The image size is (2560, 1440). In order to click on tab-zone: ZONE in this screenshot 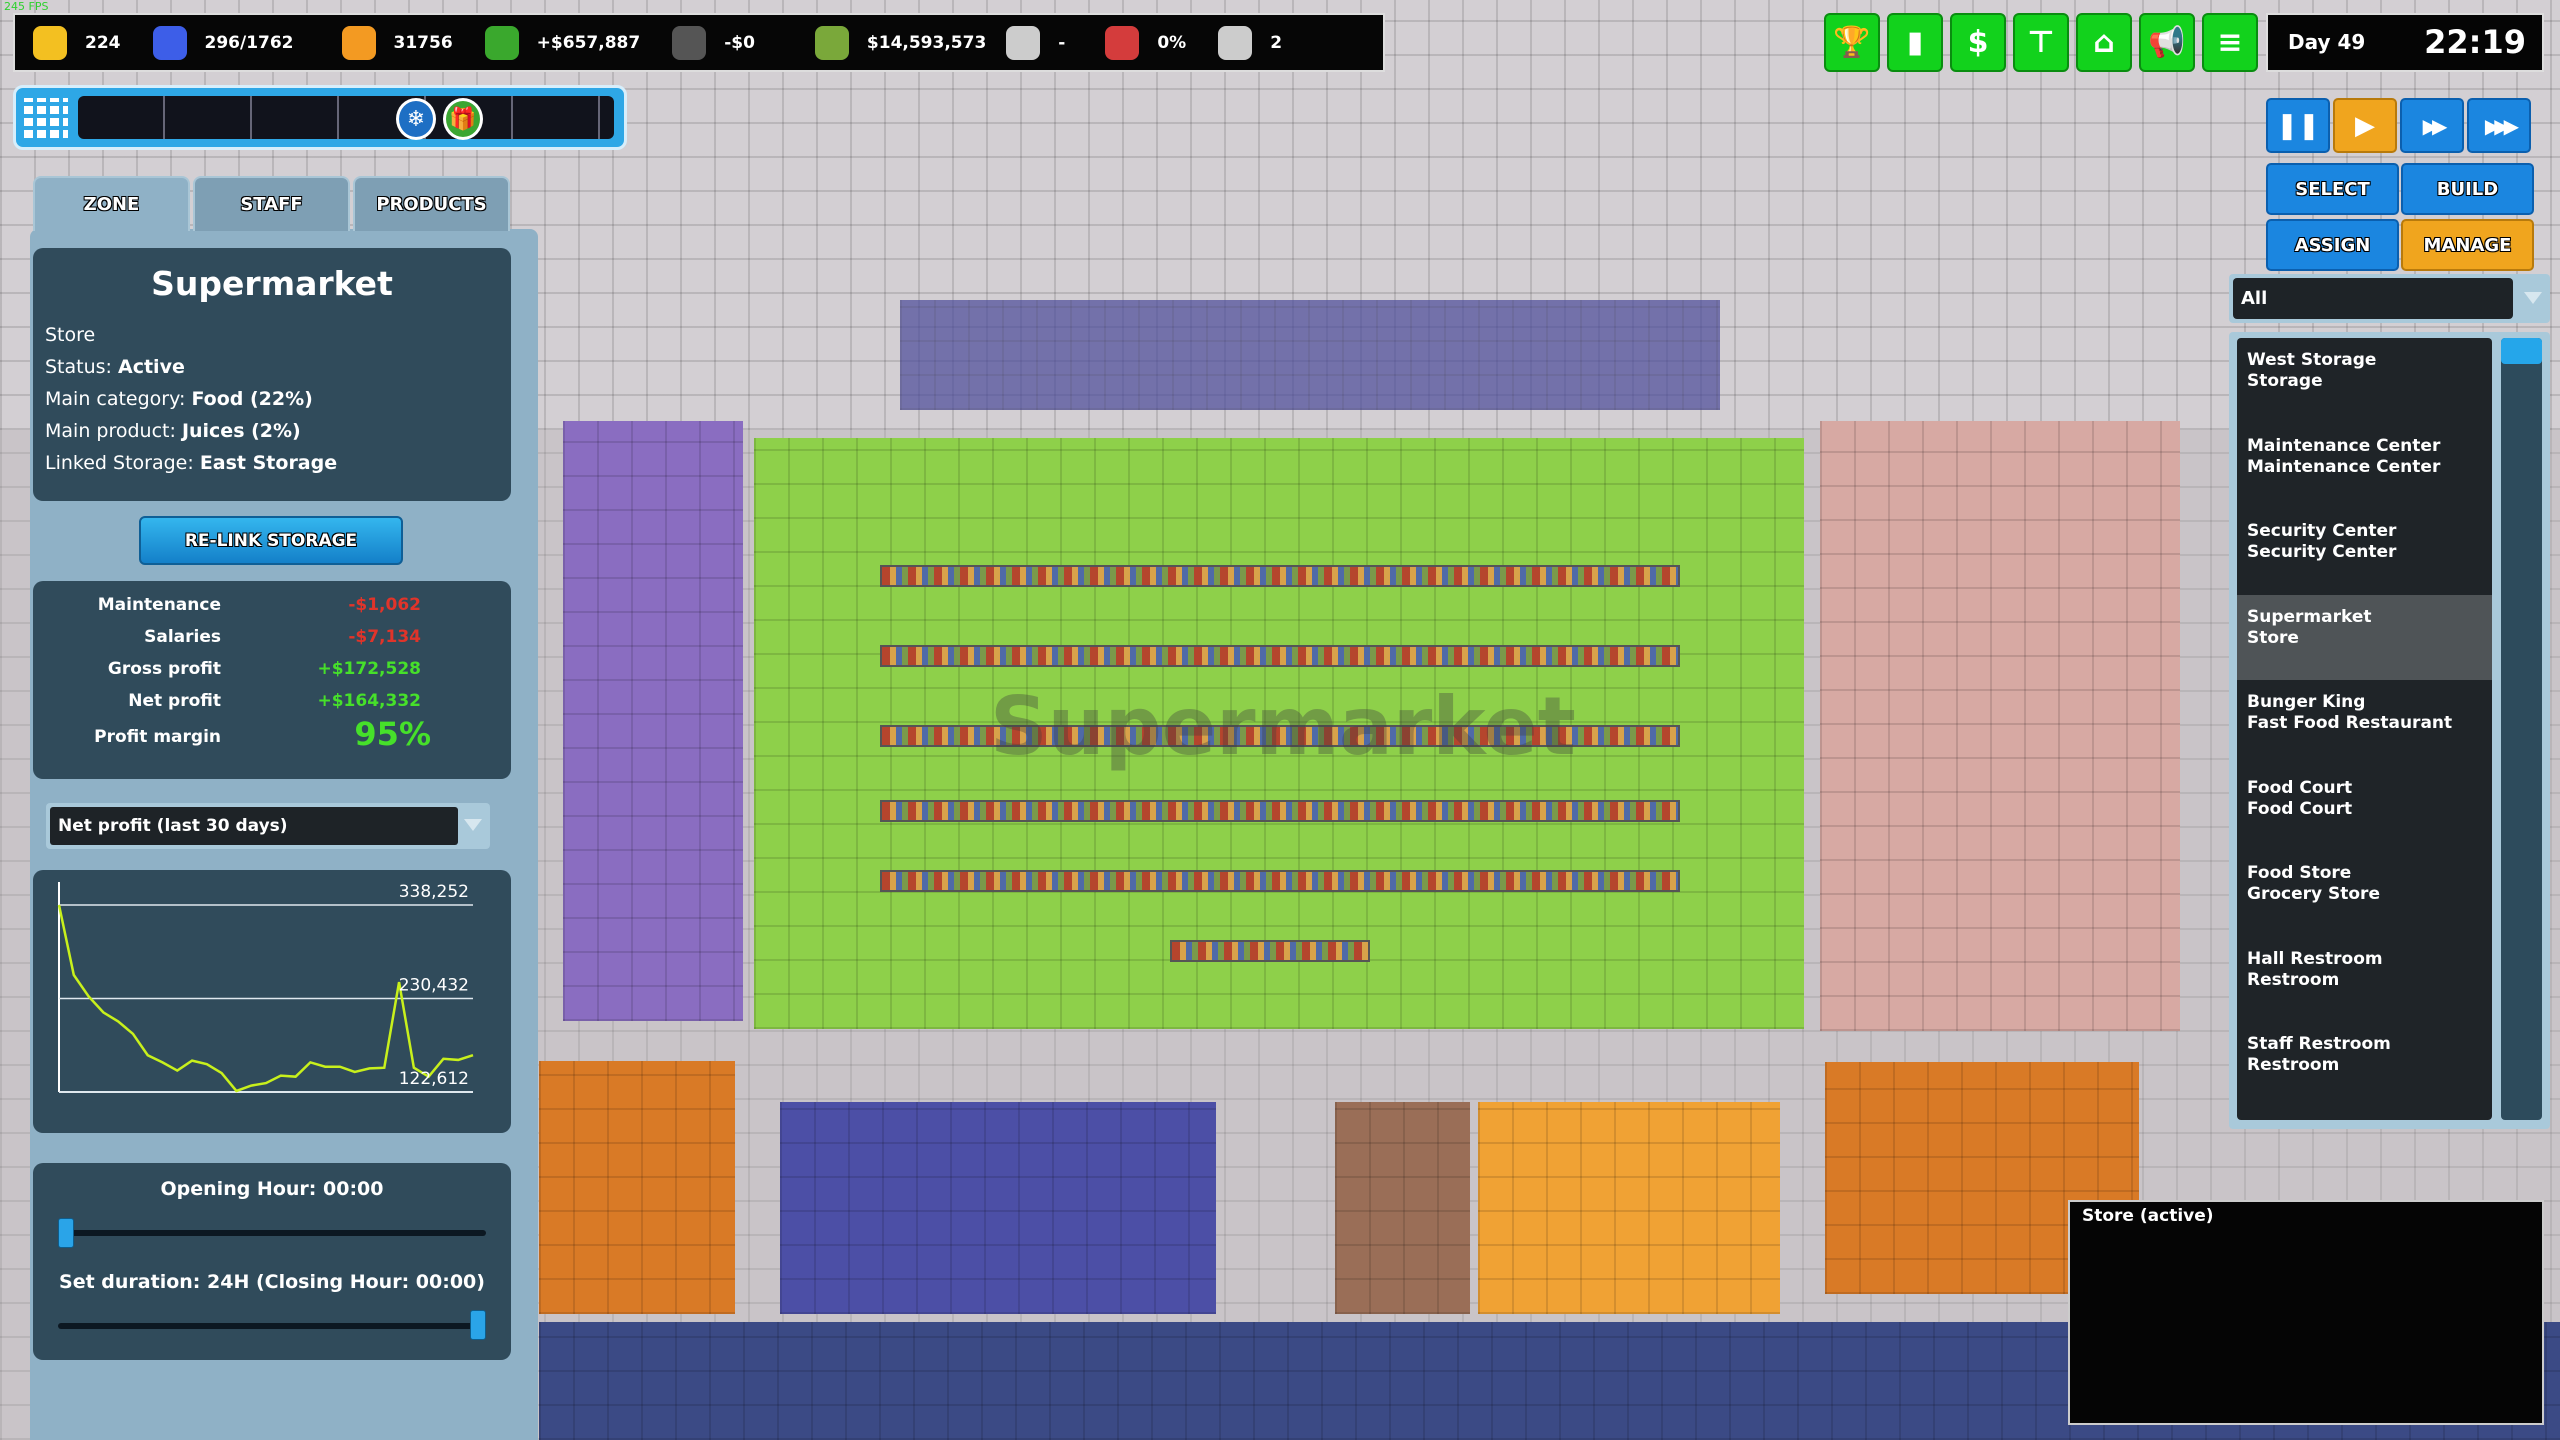, I will do `click(111, 203)`.